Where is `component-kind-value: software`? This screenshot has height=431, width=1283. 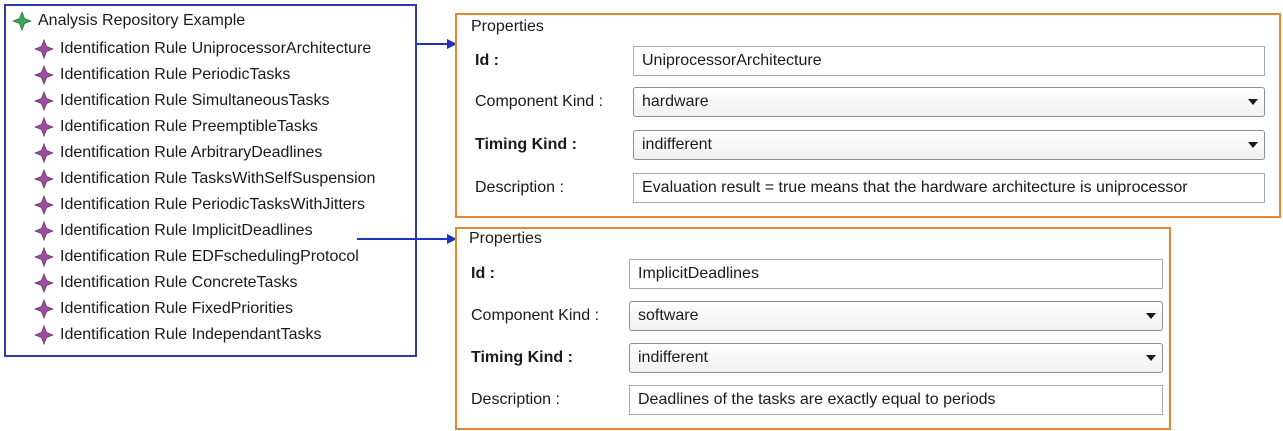
component-kind-value: software is located at coordinates (668, 315).